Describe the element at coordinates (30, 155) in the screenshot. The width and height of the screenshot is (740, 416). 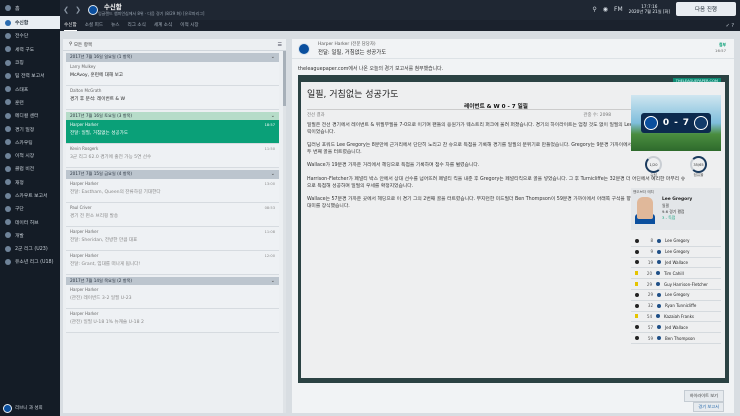
I see `sidebar-item: 이적 시장` at that location.